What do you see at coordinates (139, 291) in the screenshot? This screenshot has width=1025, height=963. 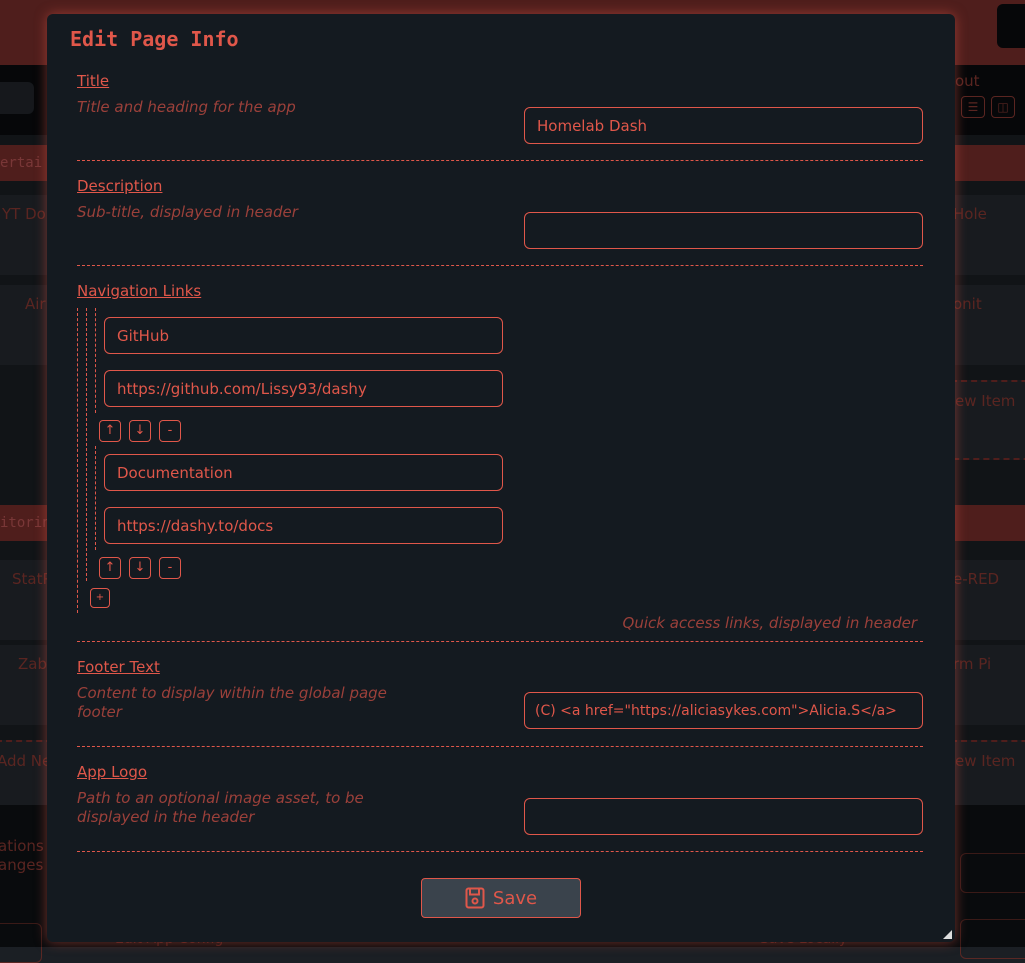 I see `field-label: Navigation Links` at bounding box center [139, 291].